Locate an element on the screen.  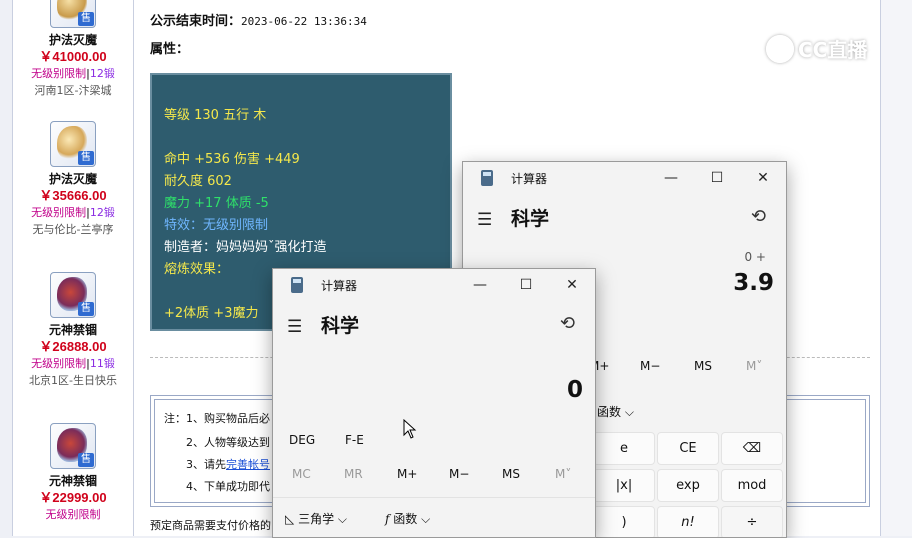
fixed-exponent-button: F-E is located at coordinates (354, 440).